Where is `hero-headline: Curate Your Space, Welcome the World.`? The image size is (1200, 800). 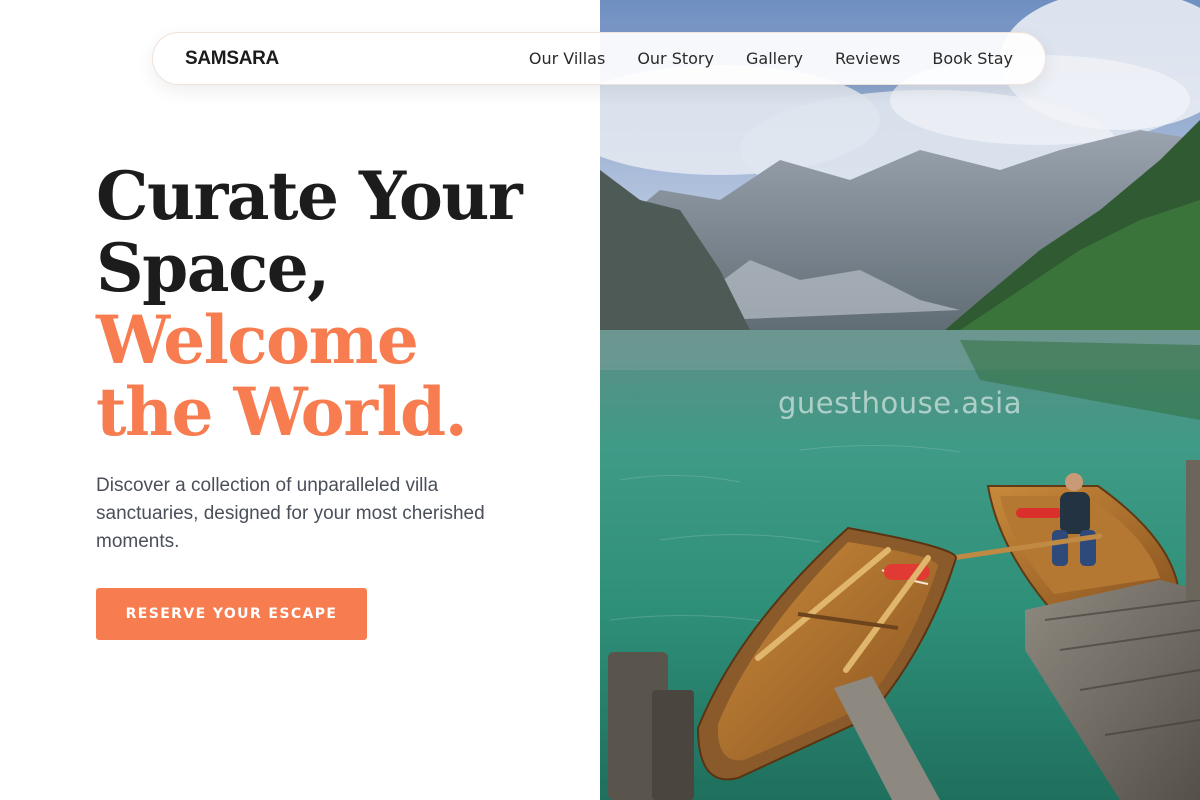
hero-headline: Curate Your Space, Welcome the World. is located at coordinates (309, 304).